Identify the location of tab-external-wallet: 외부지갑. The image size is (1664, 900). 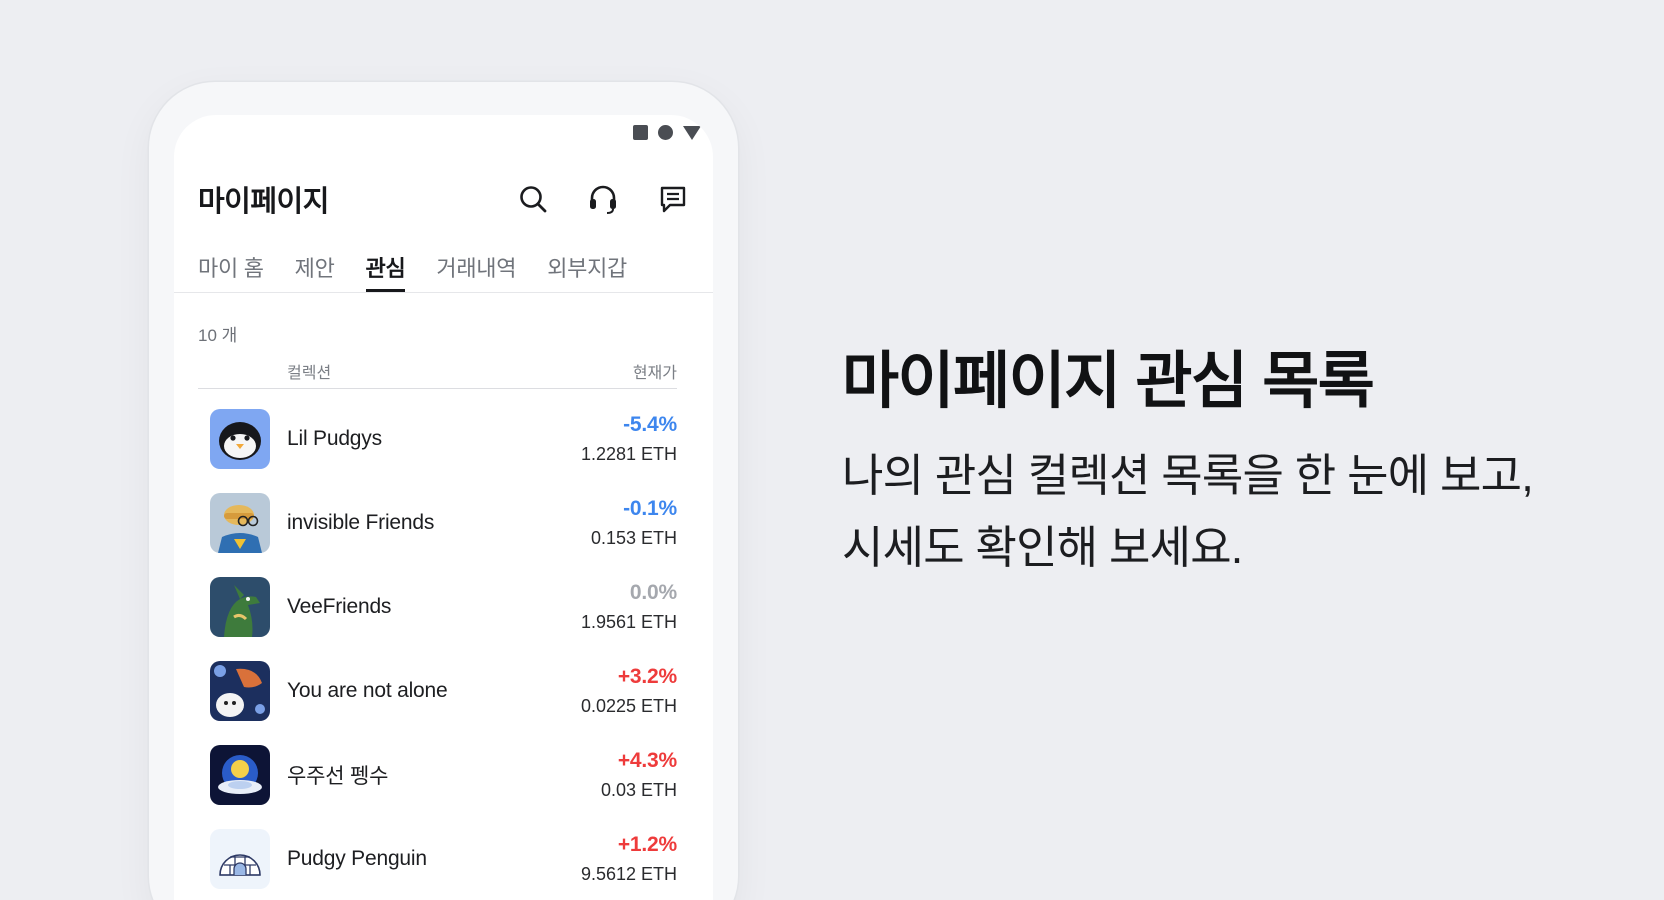
(587, 270).